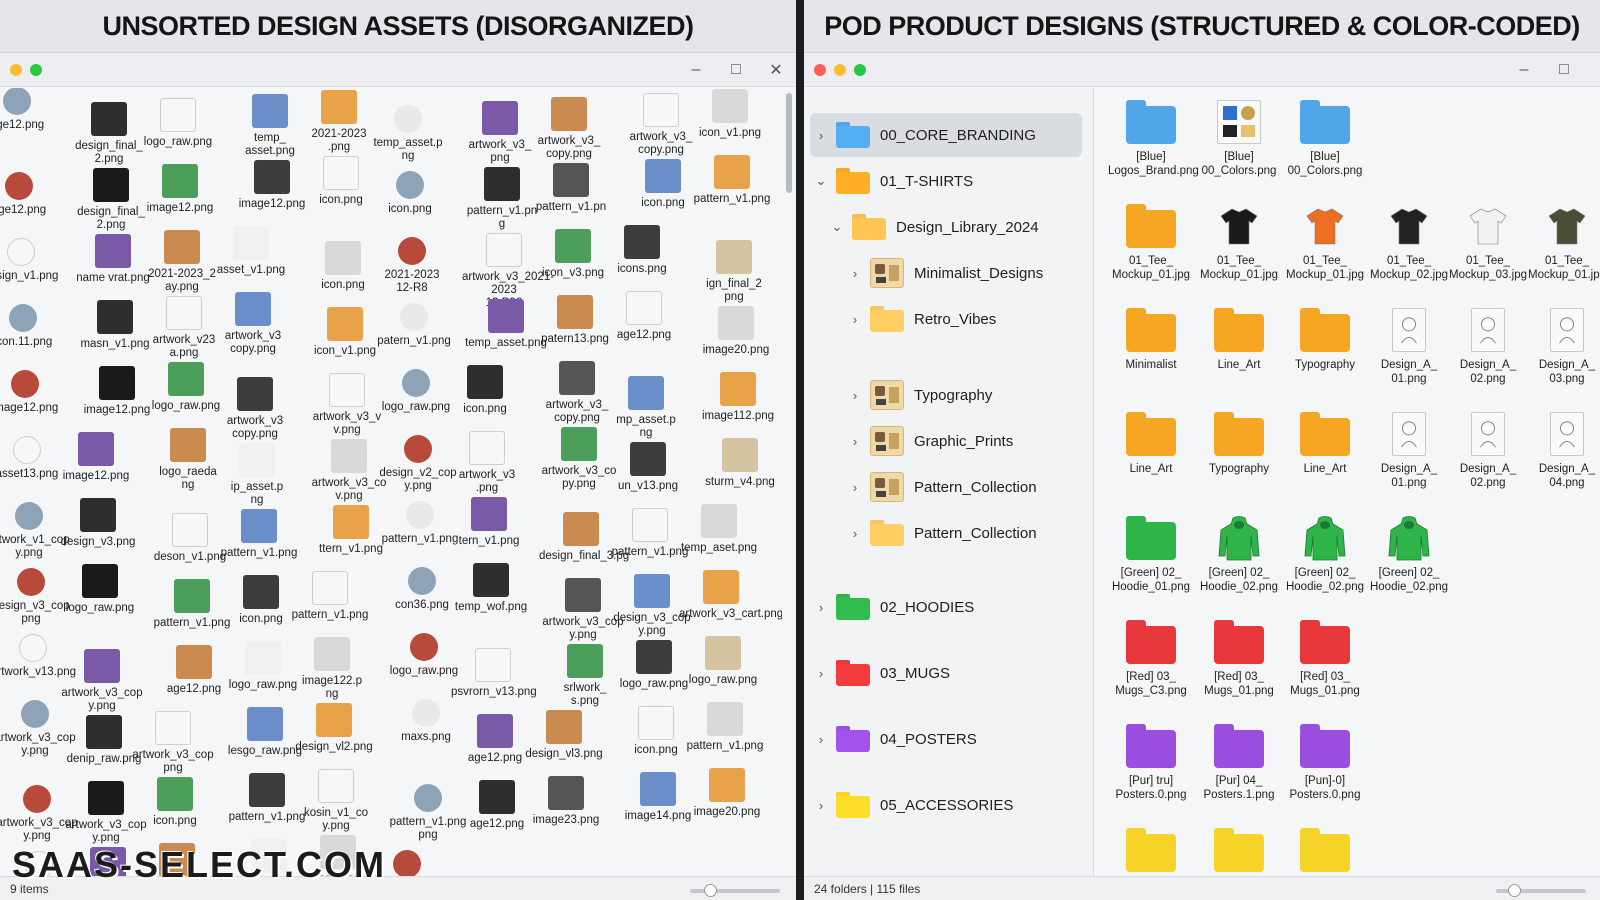 The image size is (1600, 900). What do you see at coordinates (1151, 340) in the screenshot?
I see `file-item: Minimalist` at bounding box center [1151, 340].